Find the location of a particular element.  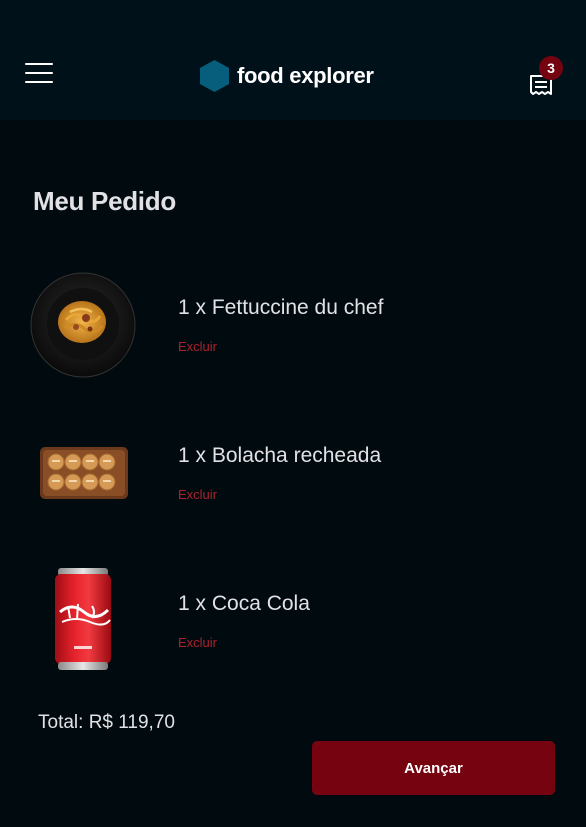

order-item: 1 x Coca Cola Excluir is located at coordinates (293, 628).